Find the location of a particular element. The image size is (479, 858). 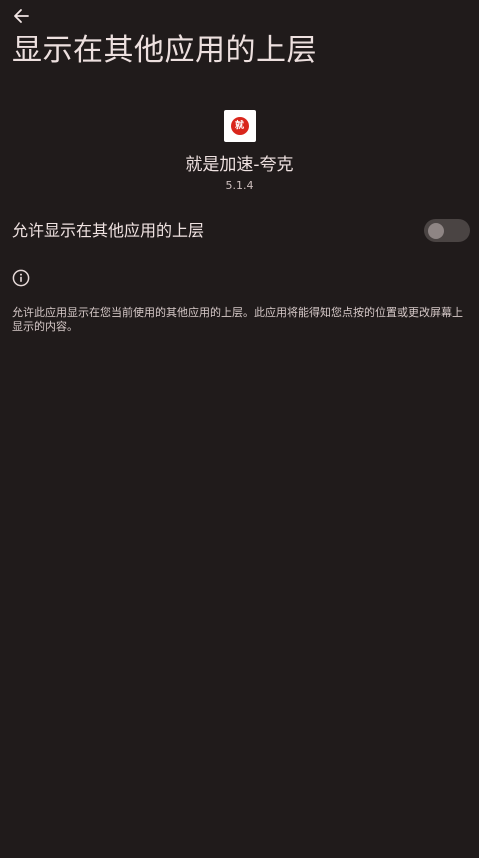

app-header: 就 就是加速-夸克 5.1.4 is located at coordinates (239, 151).